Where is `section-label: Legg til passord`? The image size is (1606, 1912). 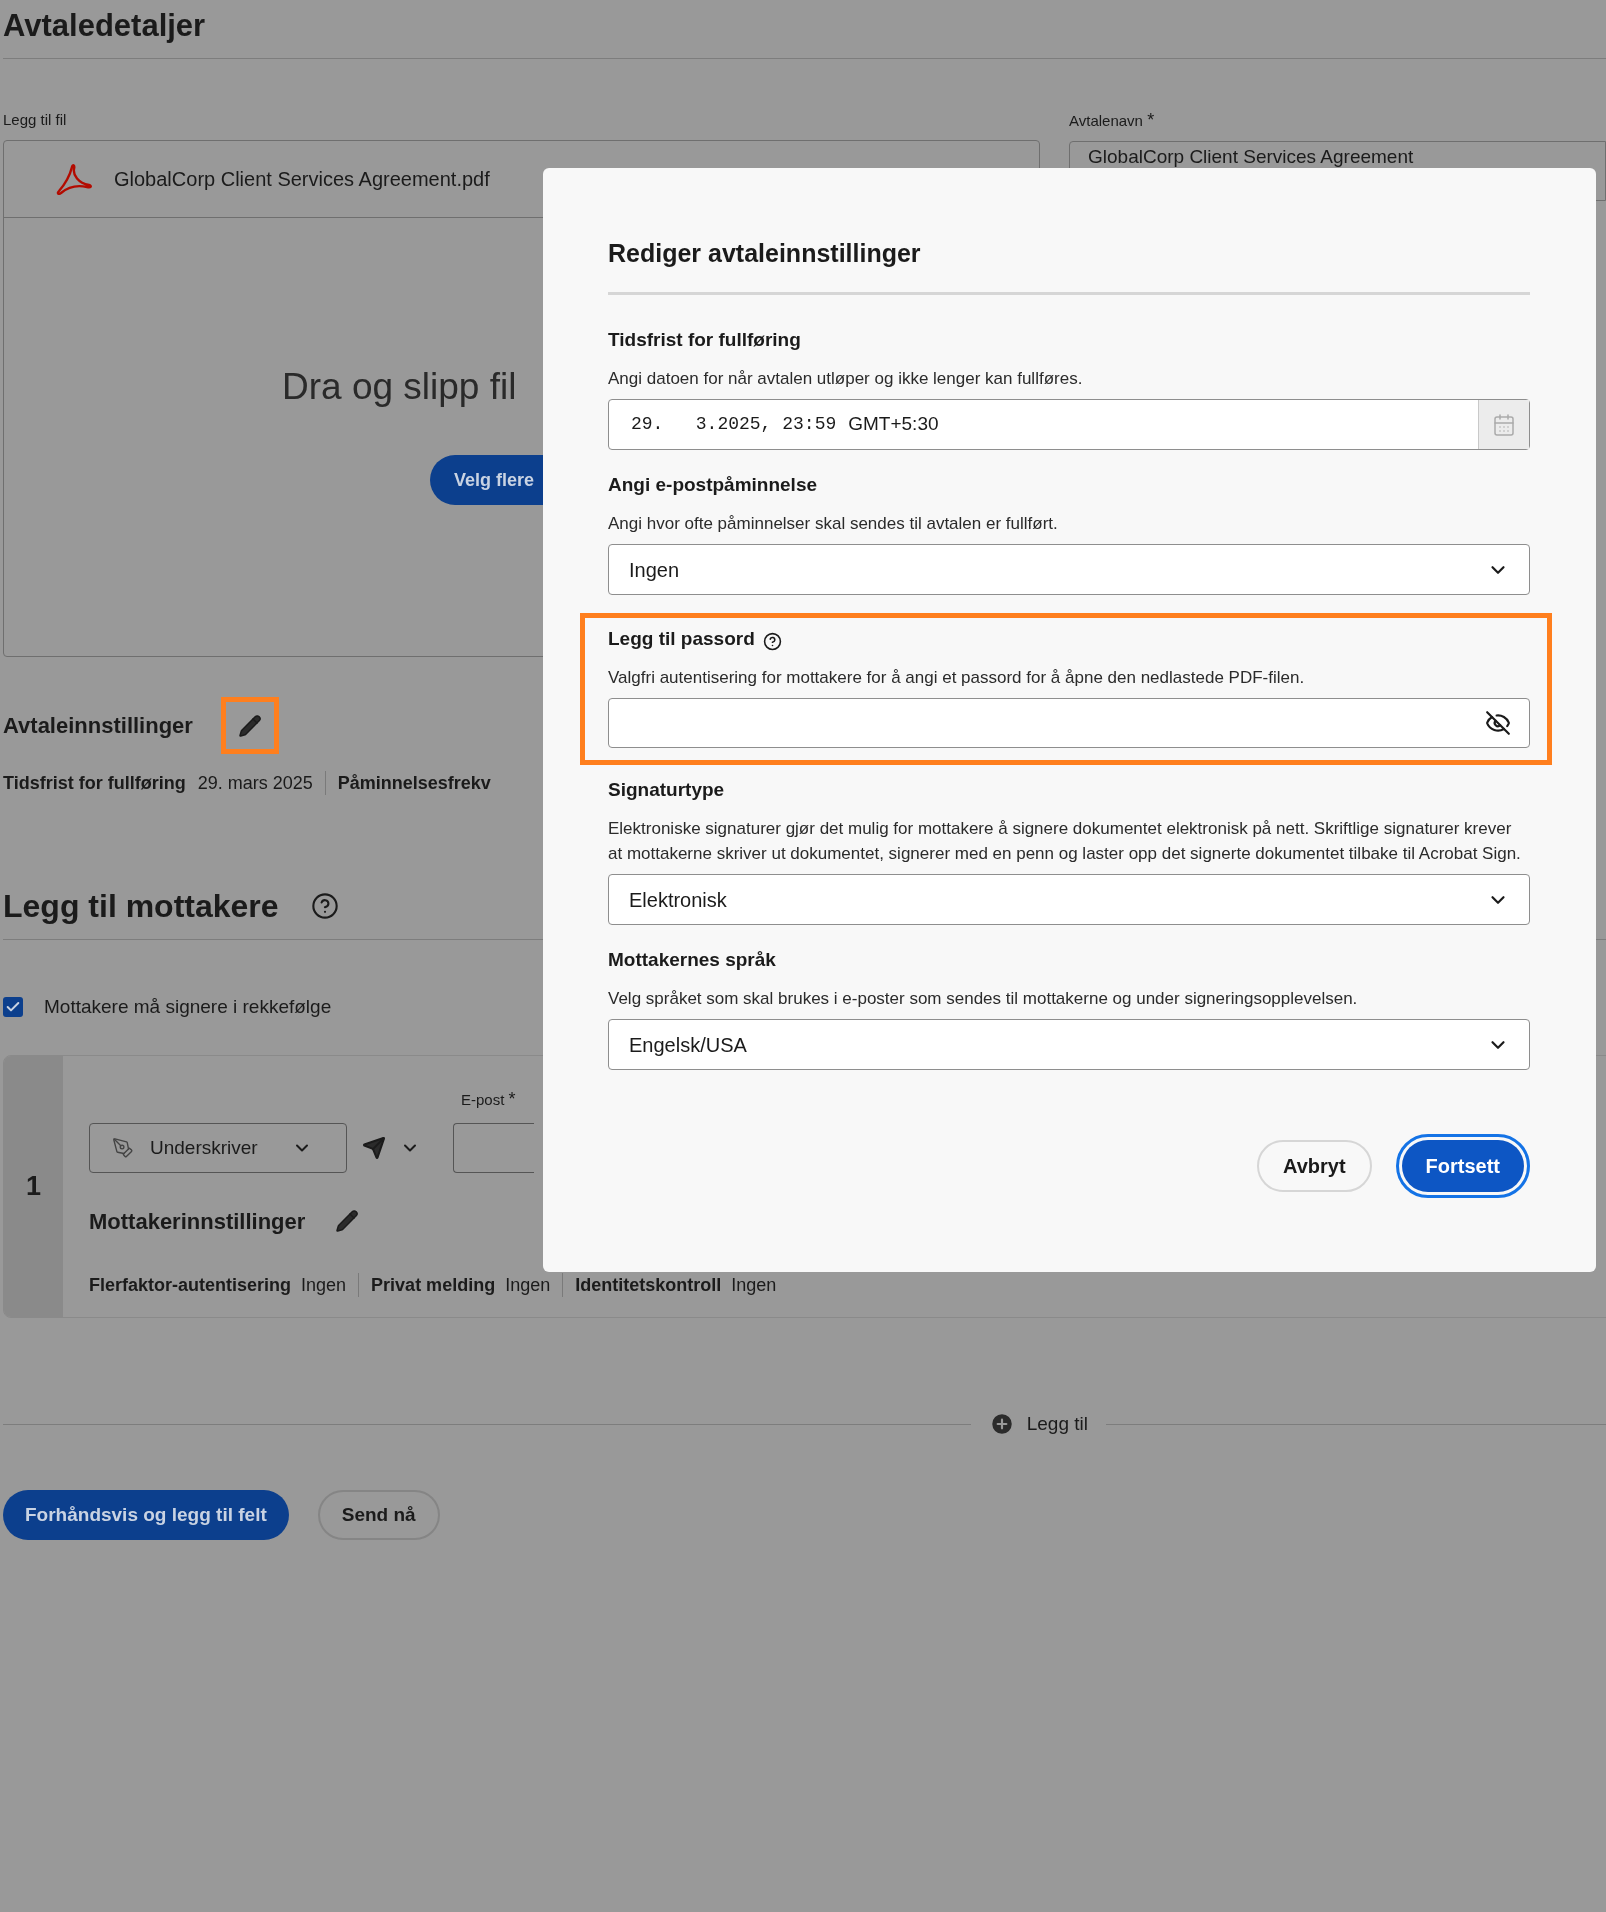 section-label: Legg til passord is located at coordinates (681, 639).